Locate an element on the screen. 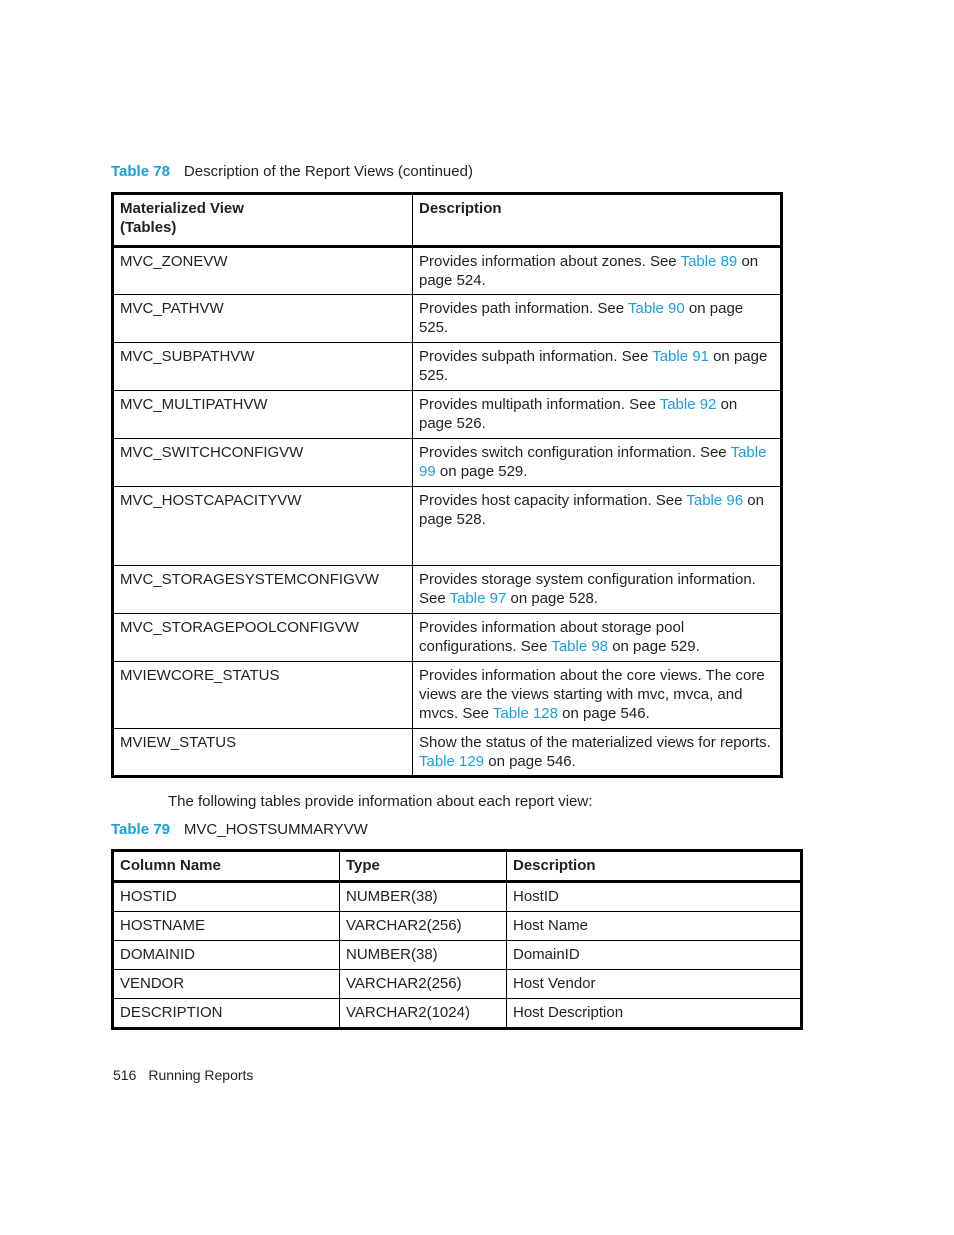 Image resolution: width=954 pixels, height=1235 pixels. column-name-cell: HOSTNAME is located at coordinates (226, 926).